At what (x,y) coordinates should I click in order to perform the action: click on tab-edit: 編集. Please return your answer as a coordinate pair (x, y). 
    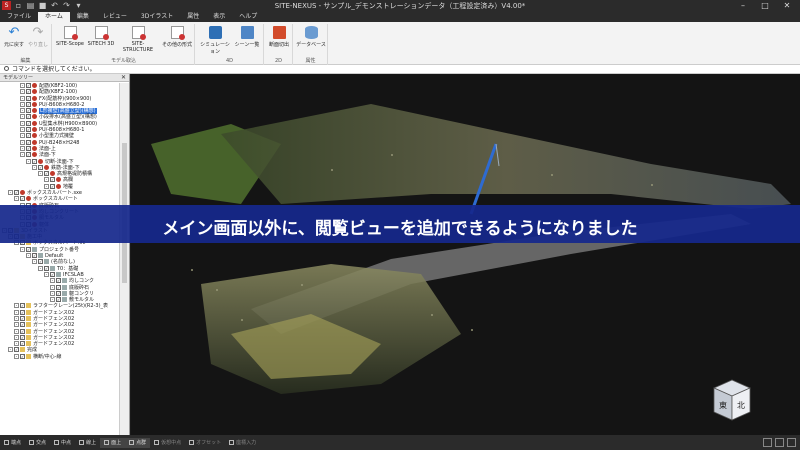
    Looking at the image, I should click on (83, 17).